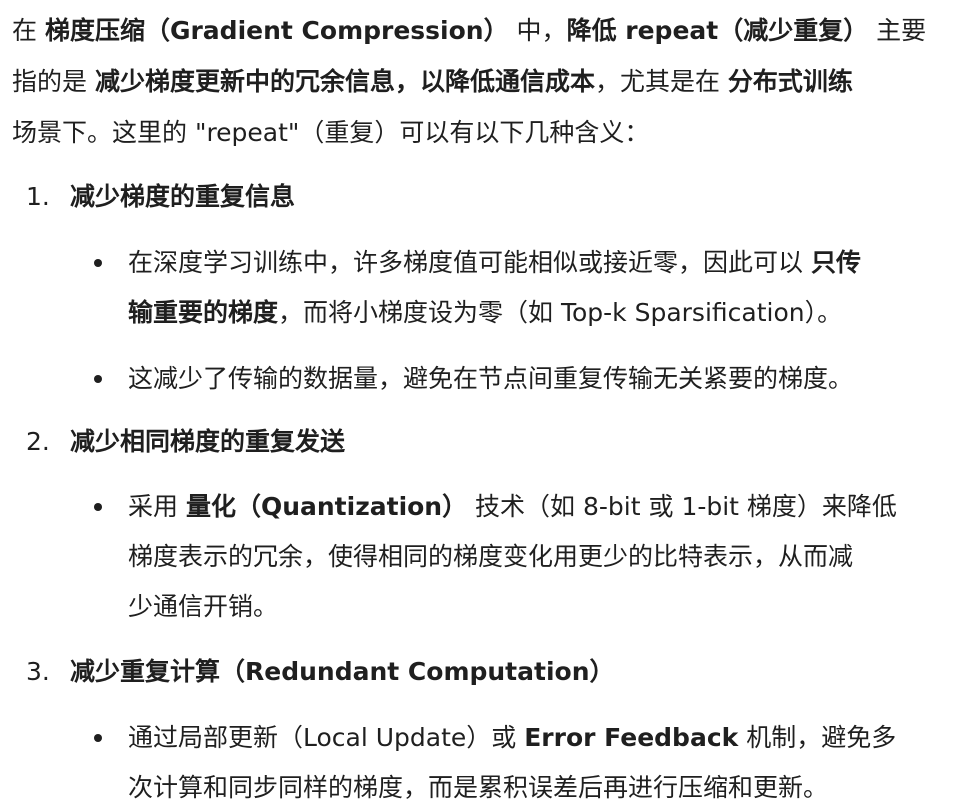 Image resolution: width=974 pixels, height=808 pixels. I want to click on list-number: 3., so click(38, 671).